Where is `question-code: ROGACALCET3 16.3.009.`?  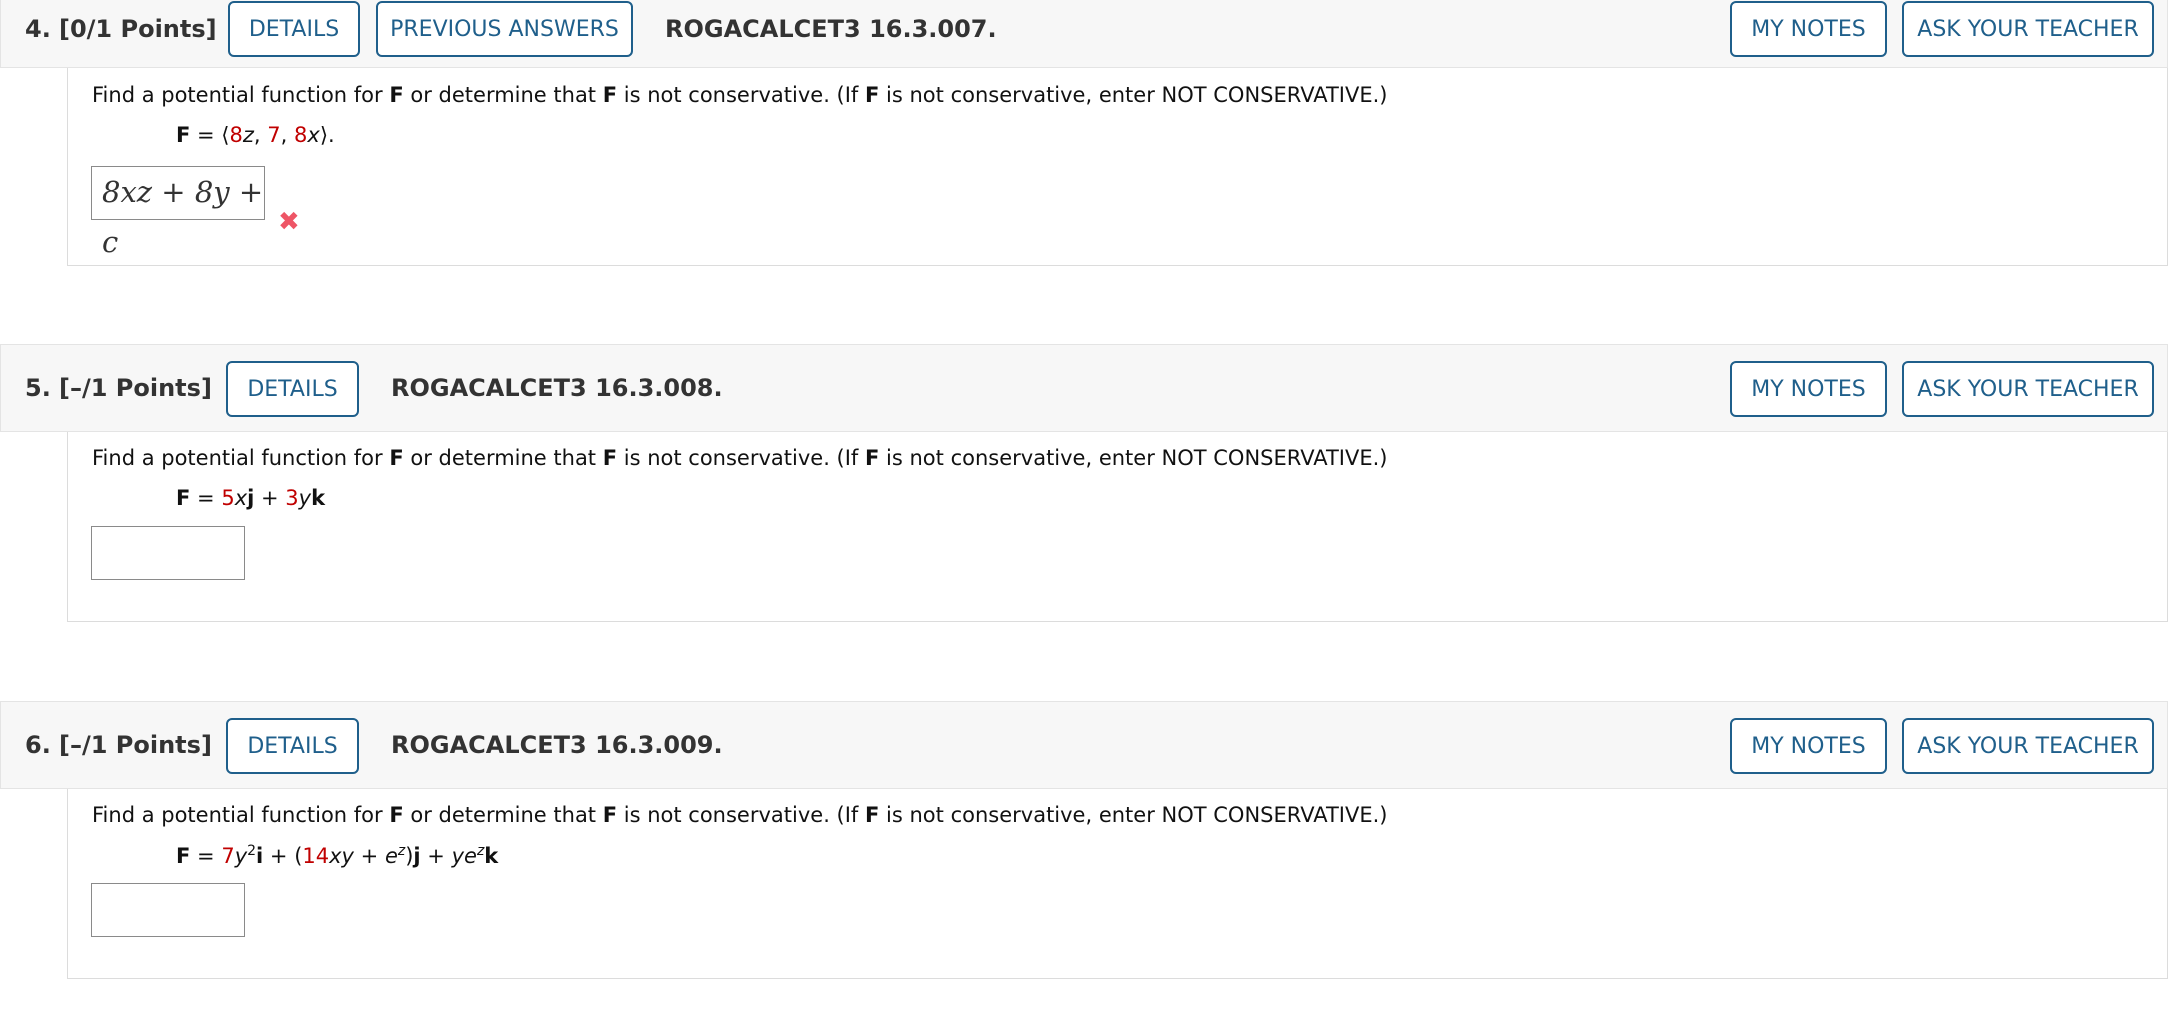
question-code: ROGACALCET3 16.3.009. is located at coordinates (557, 745).